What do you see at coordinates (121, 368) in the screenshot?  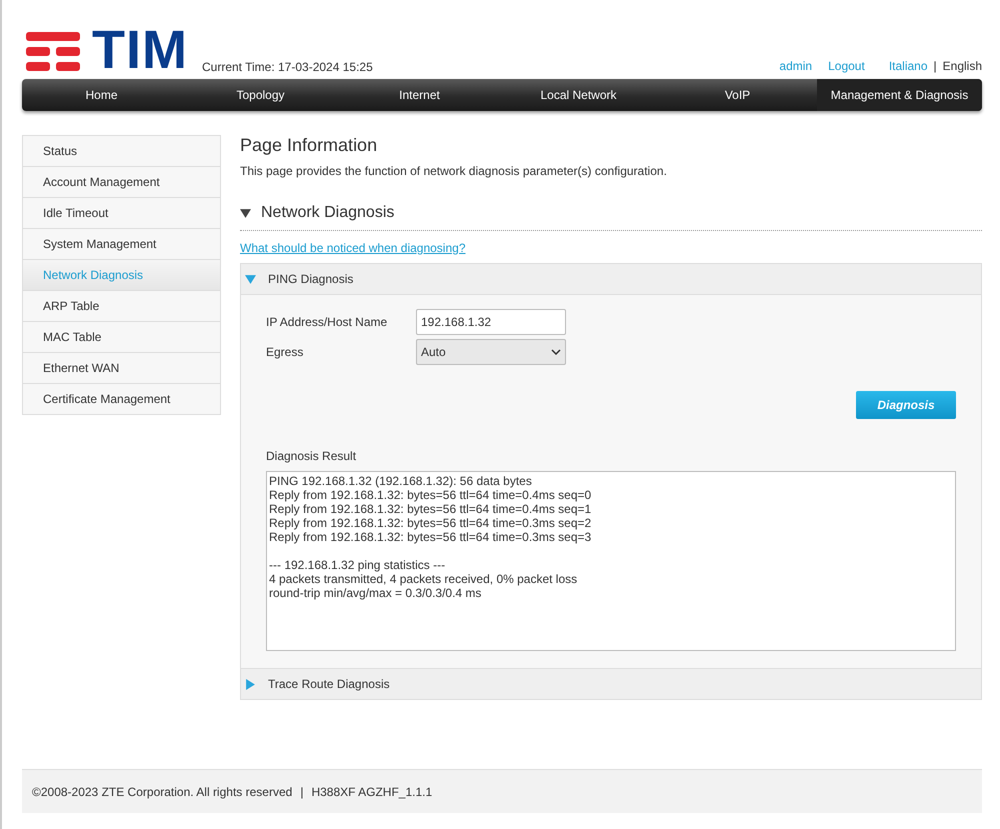 I see `sidebar-item: Ethernet WAN` at bounding box center [121, 368].